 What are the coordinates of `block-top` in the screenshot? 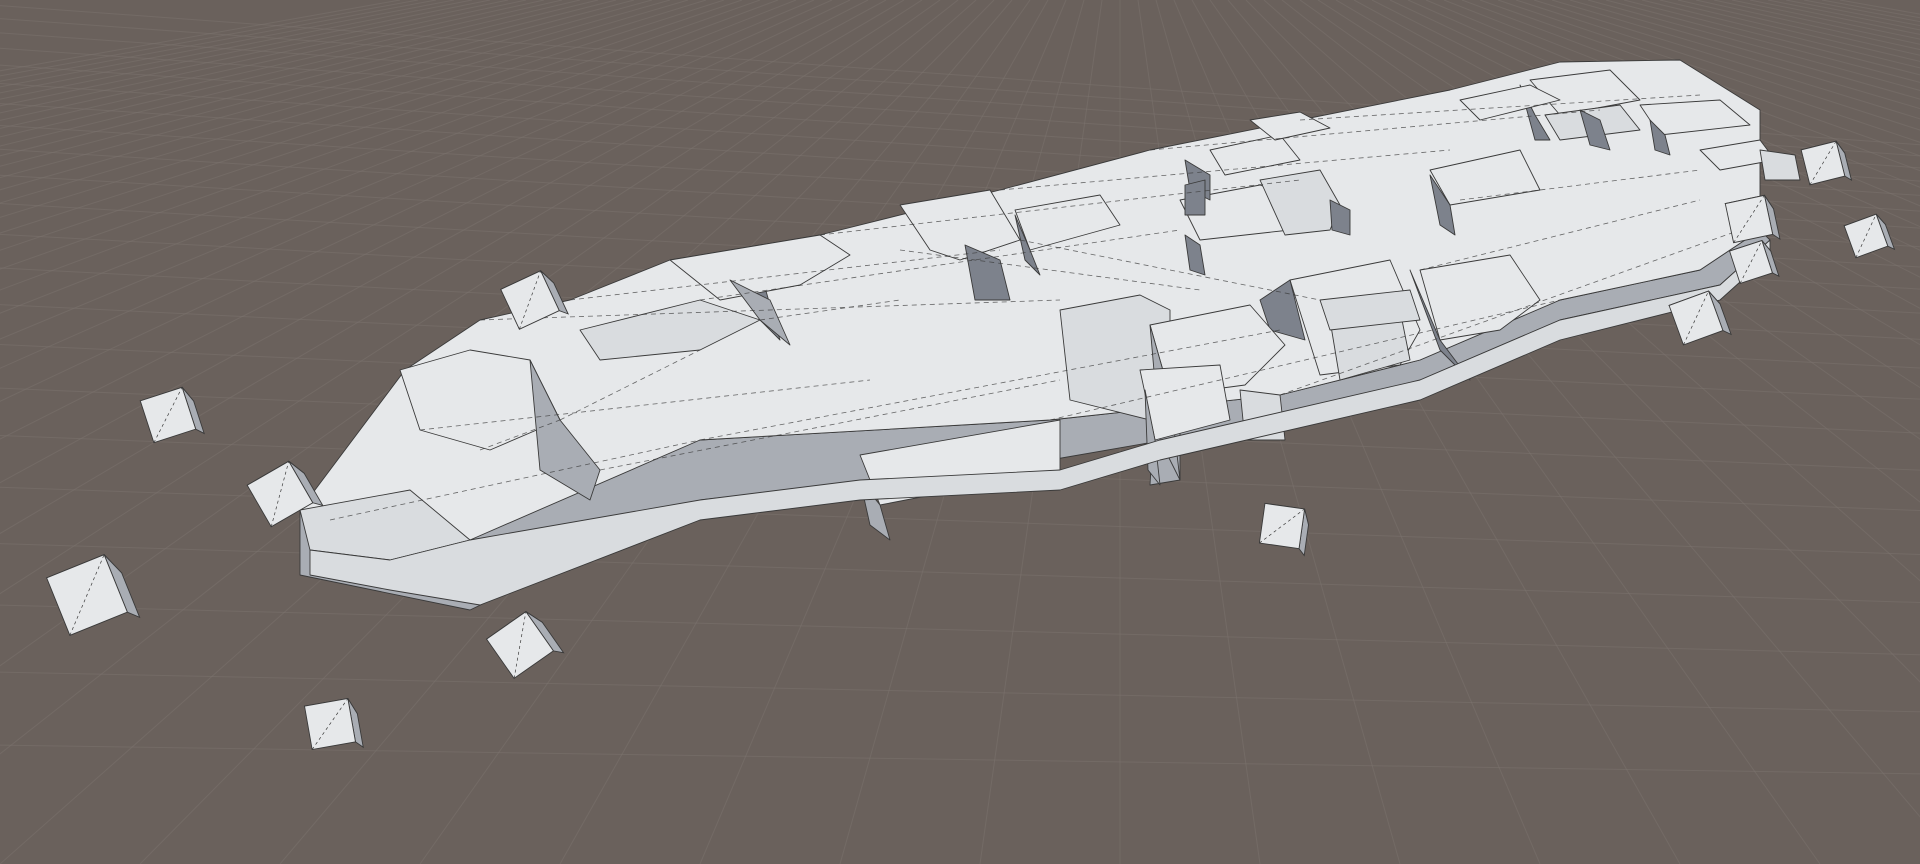 It's located at (1780, 165).